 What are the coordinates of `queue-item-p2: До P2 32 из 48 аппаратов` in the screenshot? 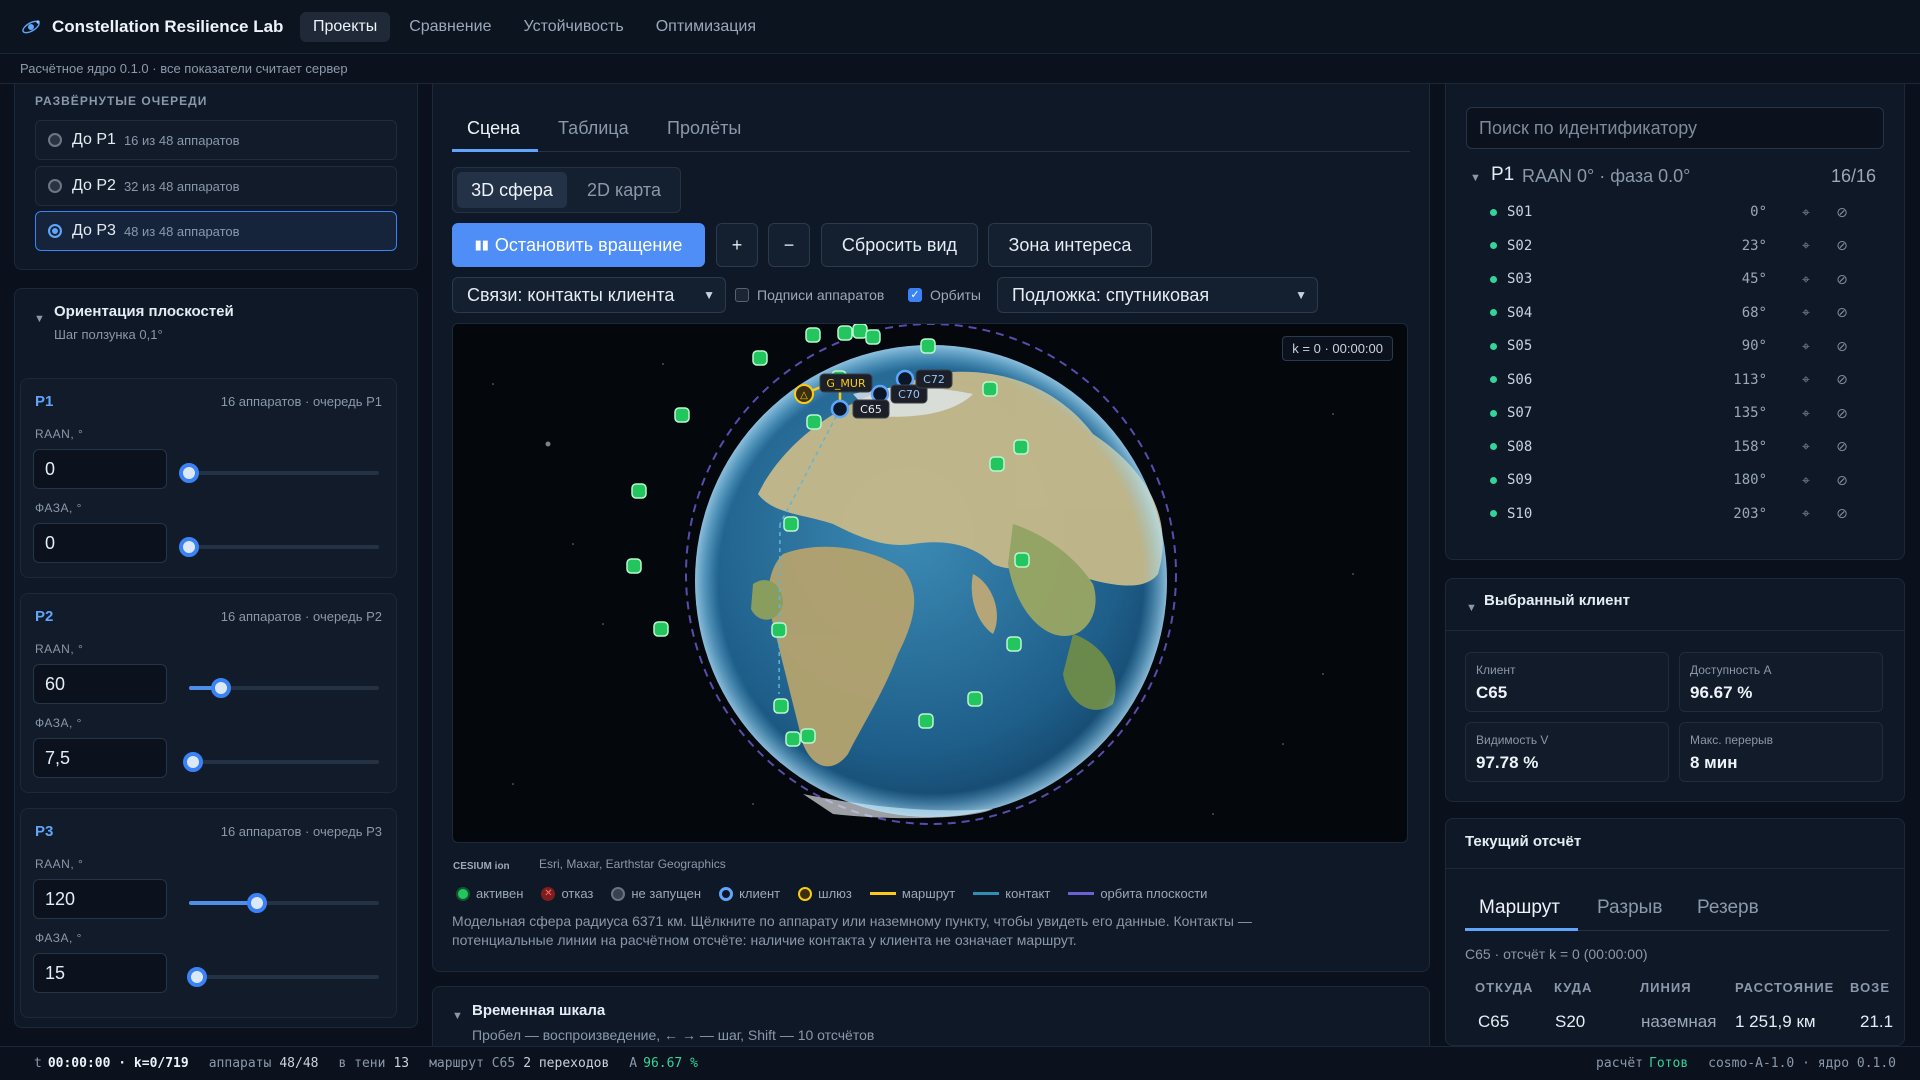 It's located at (216, 186).